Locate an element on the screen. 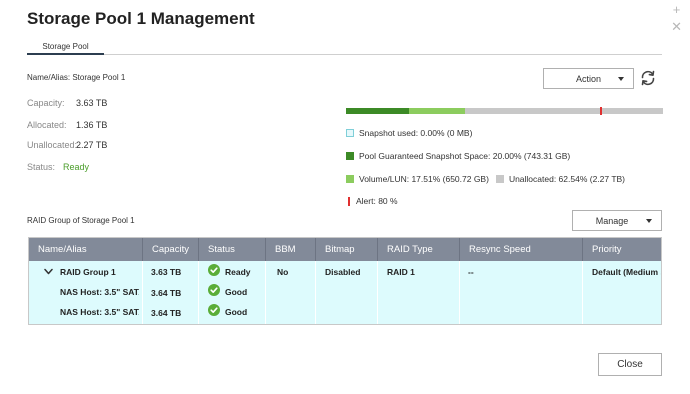 Image resolution: width=690 pixels, height=394 pixels. raid-group-bbm: No is located at coordinates (283, 272).